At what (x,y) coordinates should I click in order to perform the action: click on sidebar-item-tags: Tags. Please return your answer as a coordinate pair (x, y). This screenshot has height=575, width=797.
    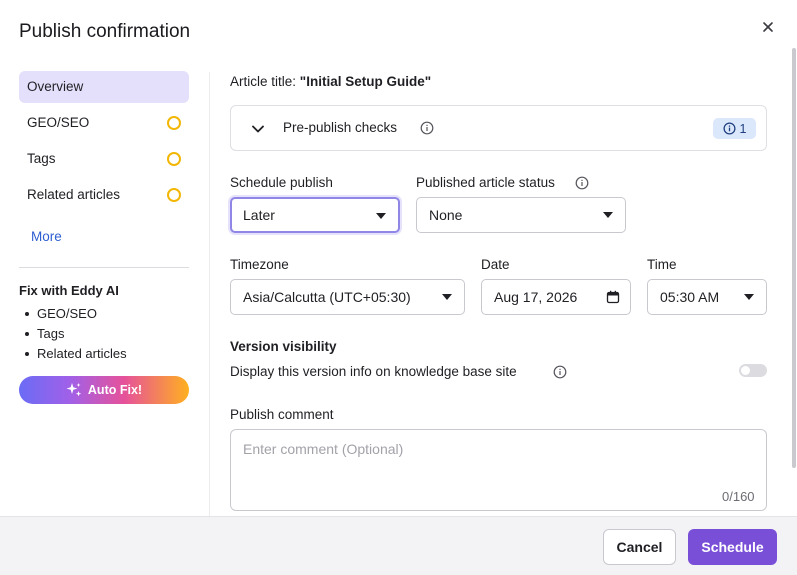
    Looking at the image, I should click on (104, 159).